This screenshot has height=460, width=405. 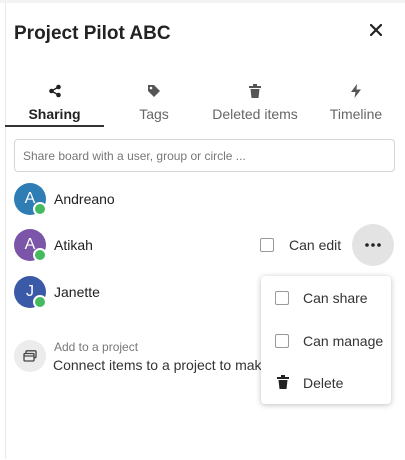 I want to click on project-title: Add to a project, so click(x=96, y=347).